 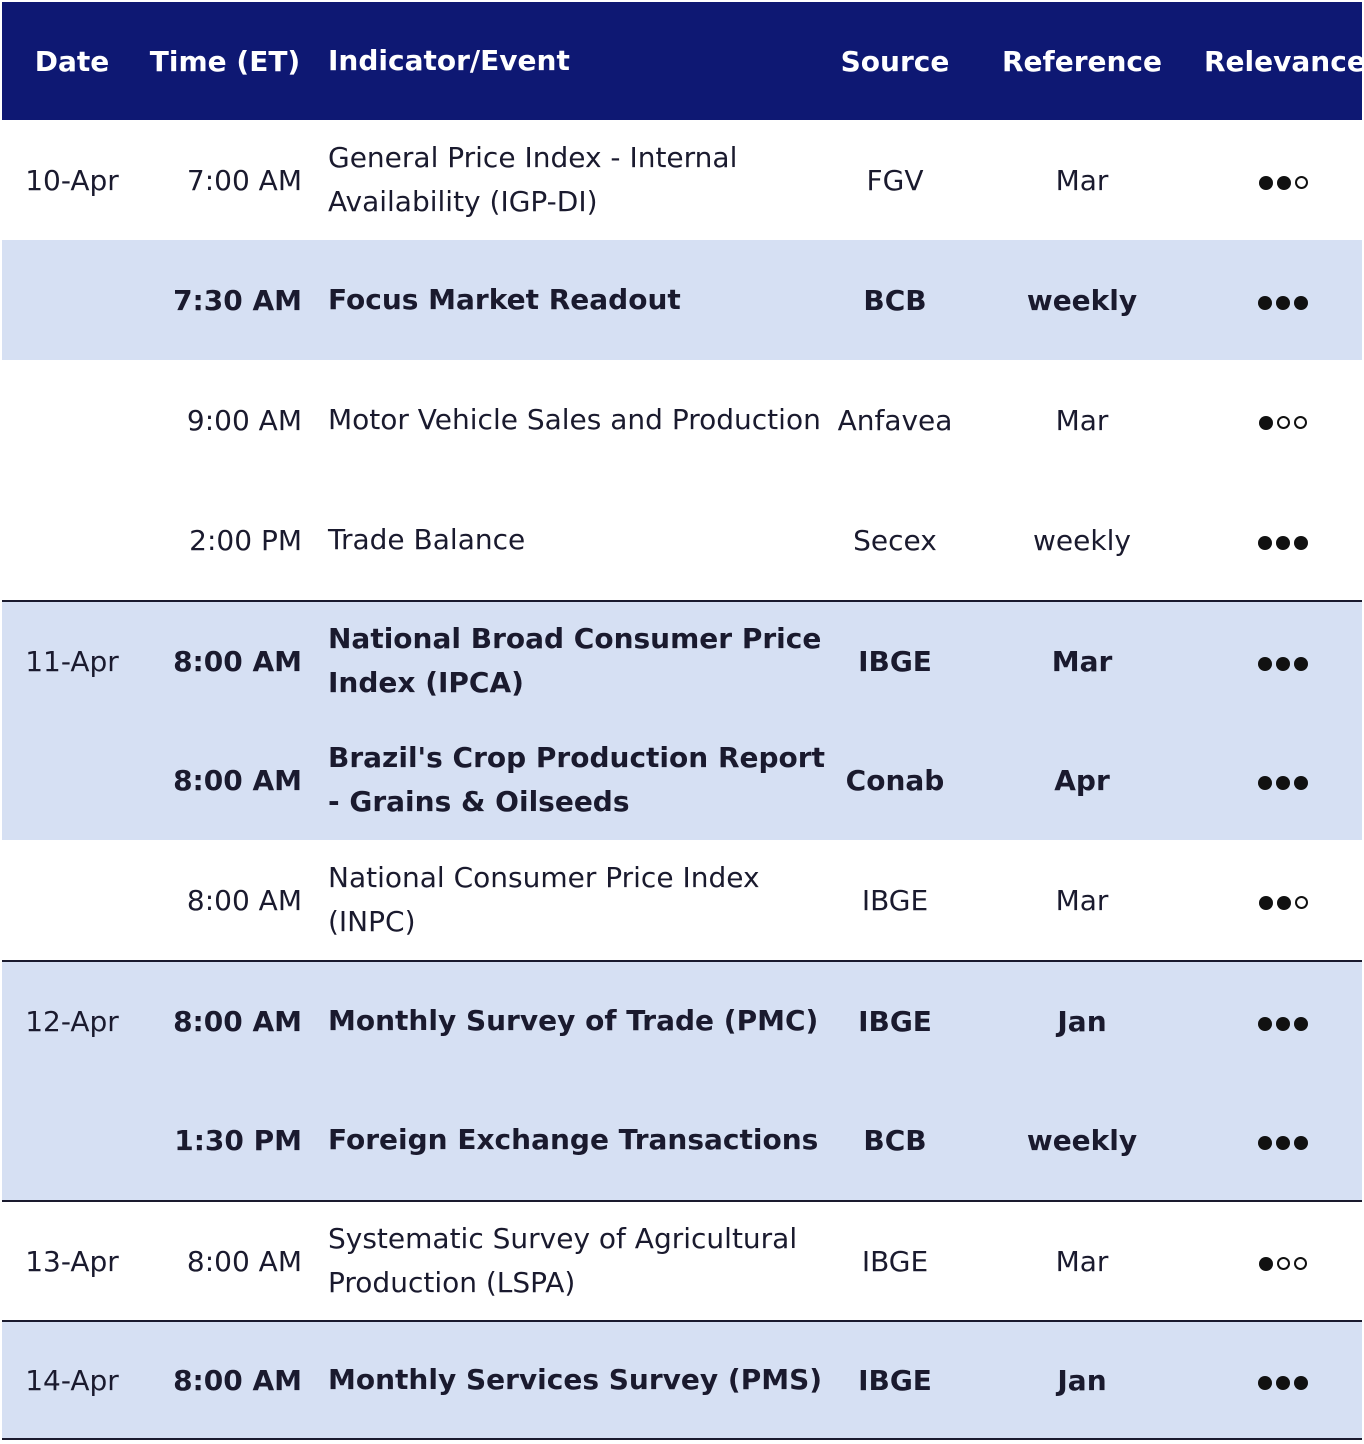 I want to click on row-time: 9:00 AM, so click(x=244, y=420).